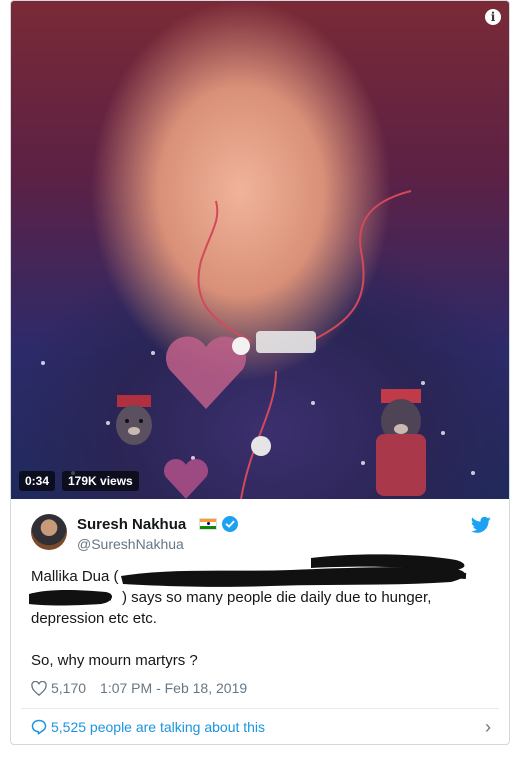 The height and width of the screenshot is (769, 514). What do you see at coordinates (114, 660) in the screenshot?
I see `tweet-text-line: So, why mourn martyrs ?` at bounding box center [114, 660].